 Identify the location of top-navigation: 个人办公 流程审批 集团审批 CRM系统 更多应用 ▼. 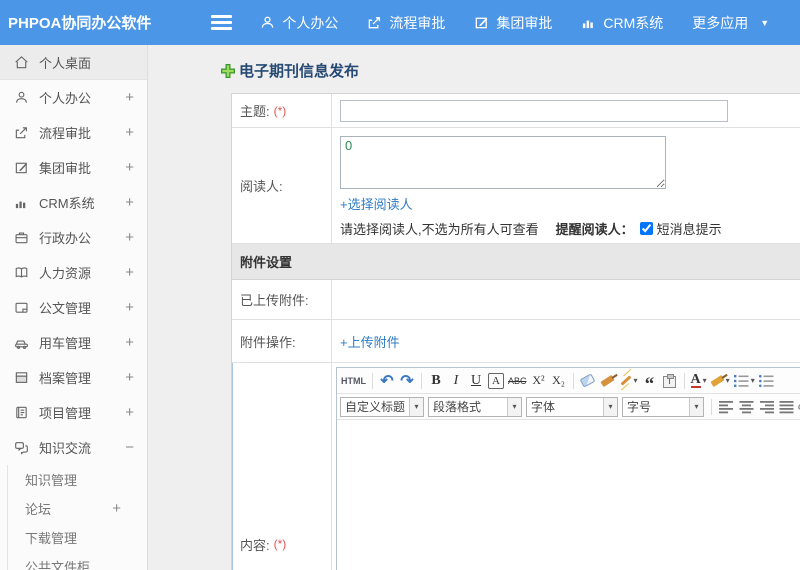
(529, 23).